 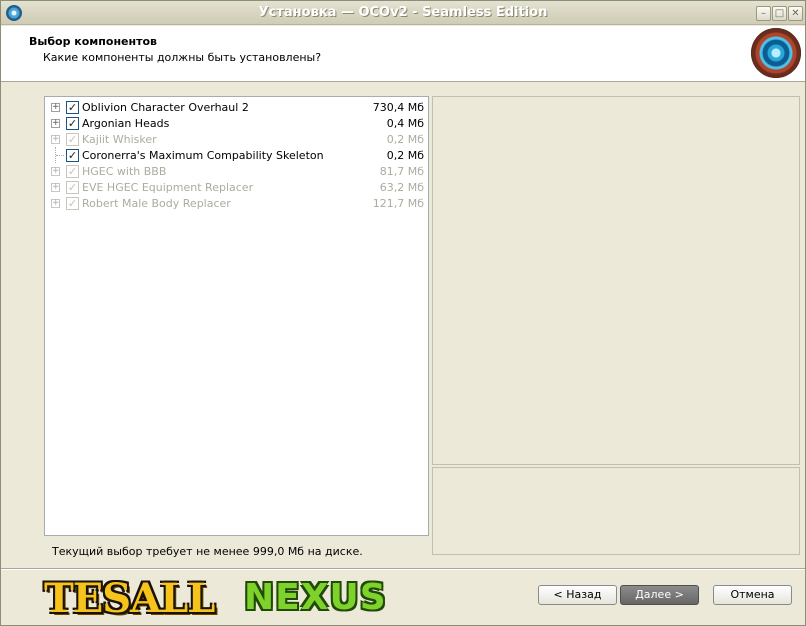 What do you see at coordinates (126, 123) in the screenshot?
I see `component-name: Argonian Heads` at bounding box center [126, 123].